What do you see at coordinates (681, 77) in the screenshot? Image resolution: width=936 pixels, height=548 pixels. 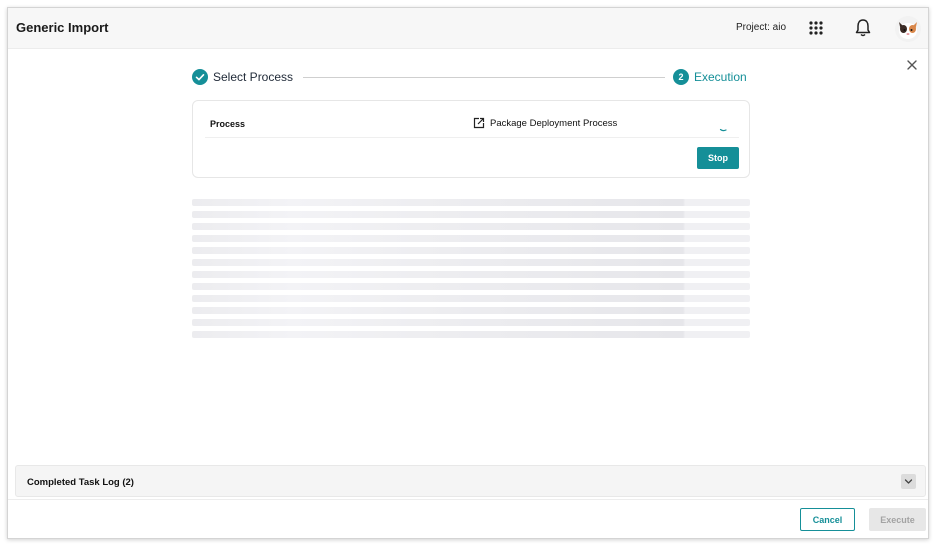 I see `step-number-badge: 2` at bounding box center [681, 77].